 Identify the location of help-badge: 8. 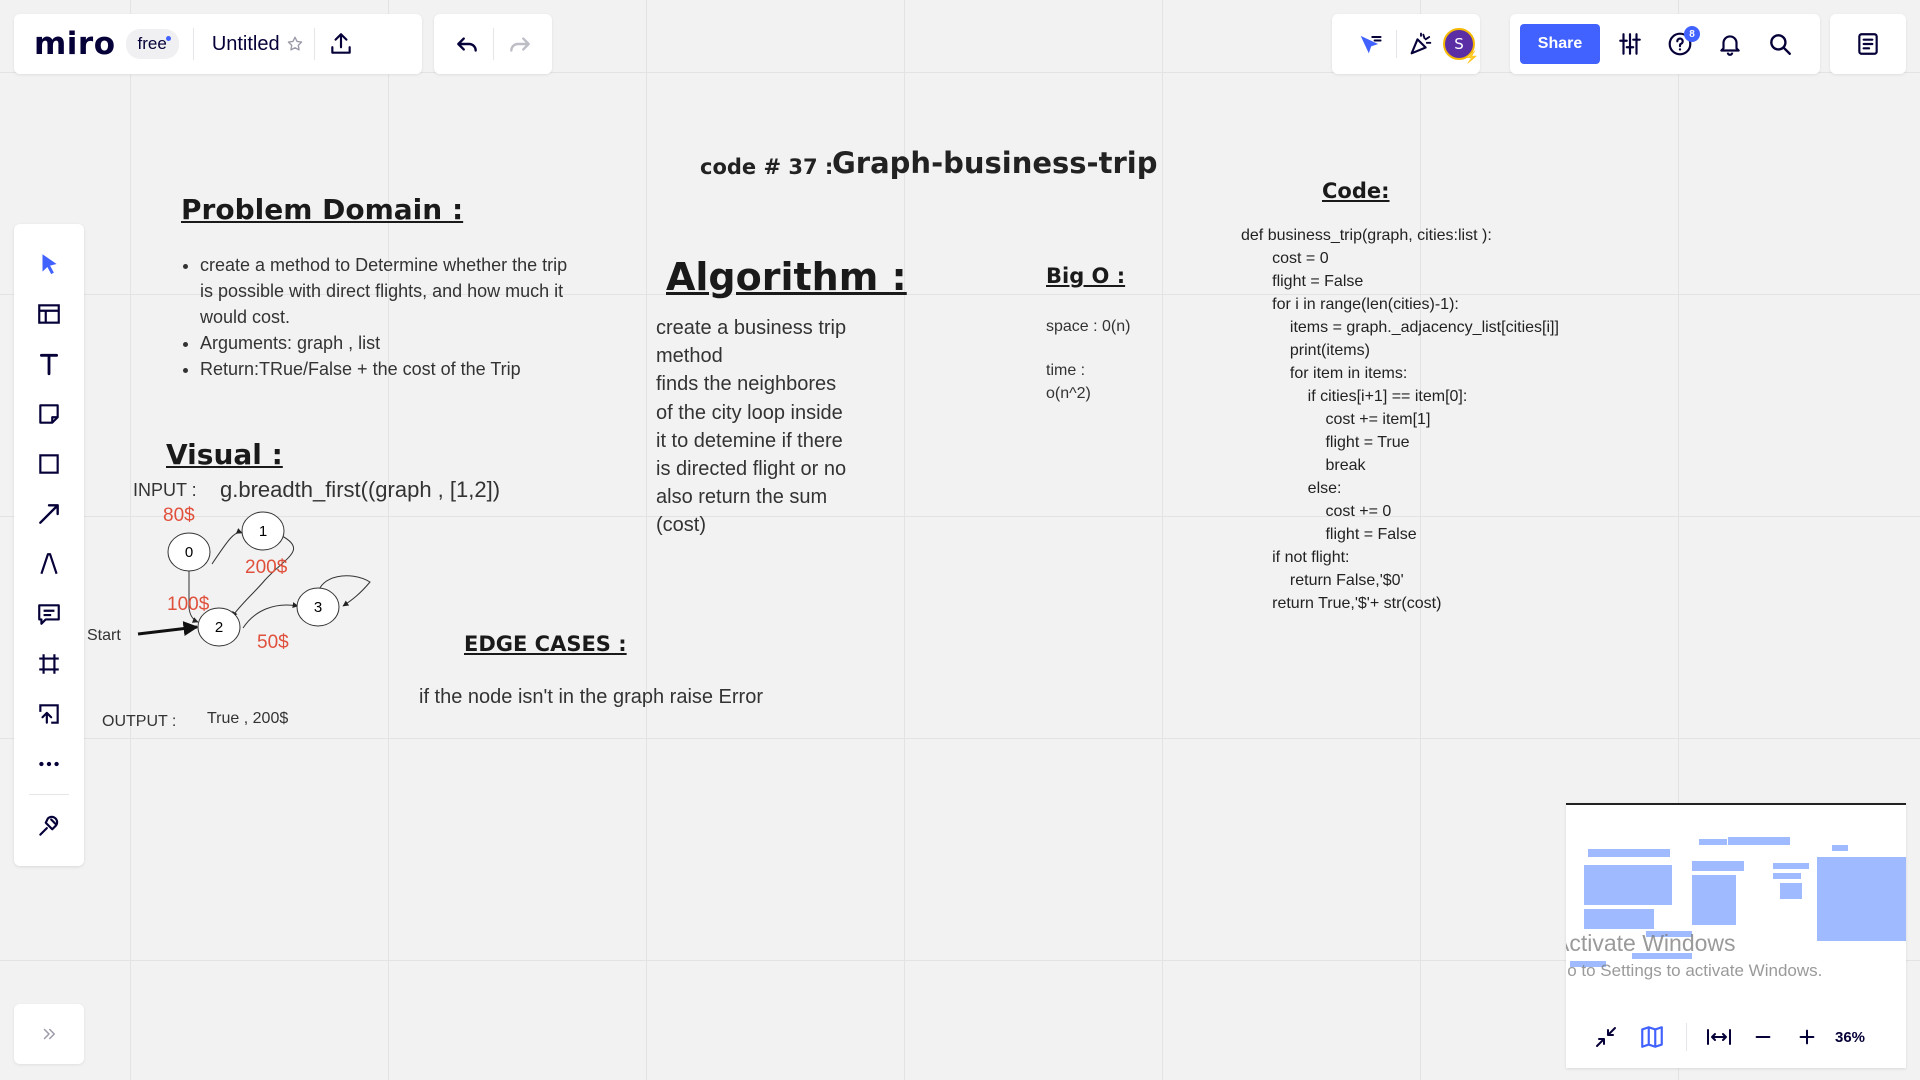
(1692, 34).